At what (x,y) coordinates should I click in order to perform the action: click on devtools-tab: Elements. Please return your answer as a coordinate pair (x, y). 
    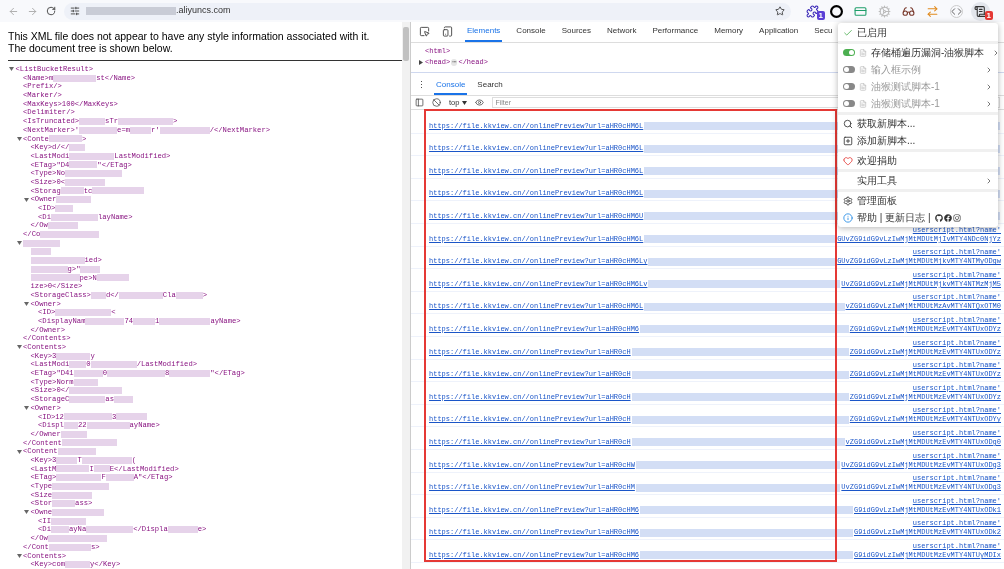
    Looking at the image, I should click on (484, 31).